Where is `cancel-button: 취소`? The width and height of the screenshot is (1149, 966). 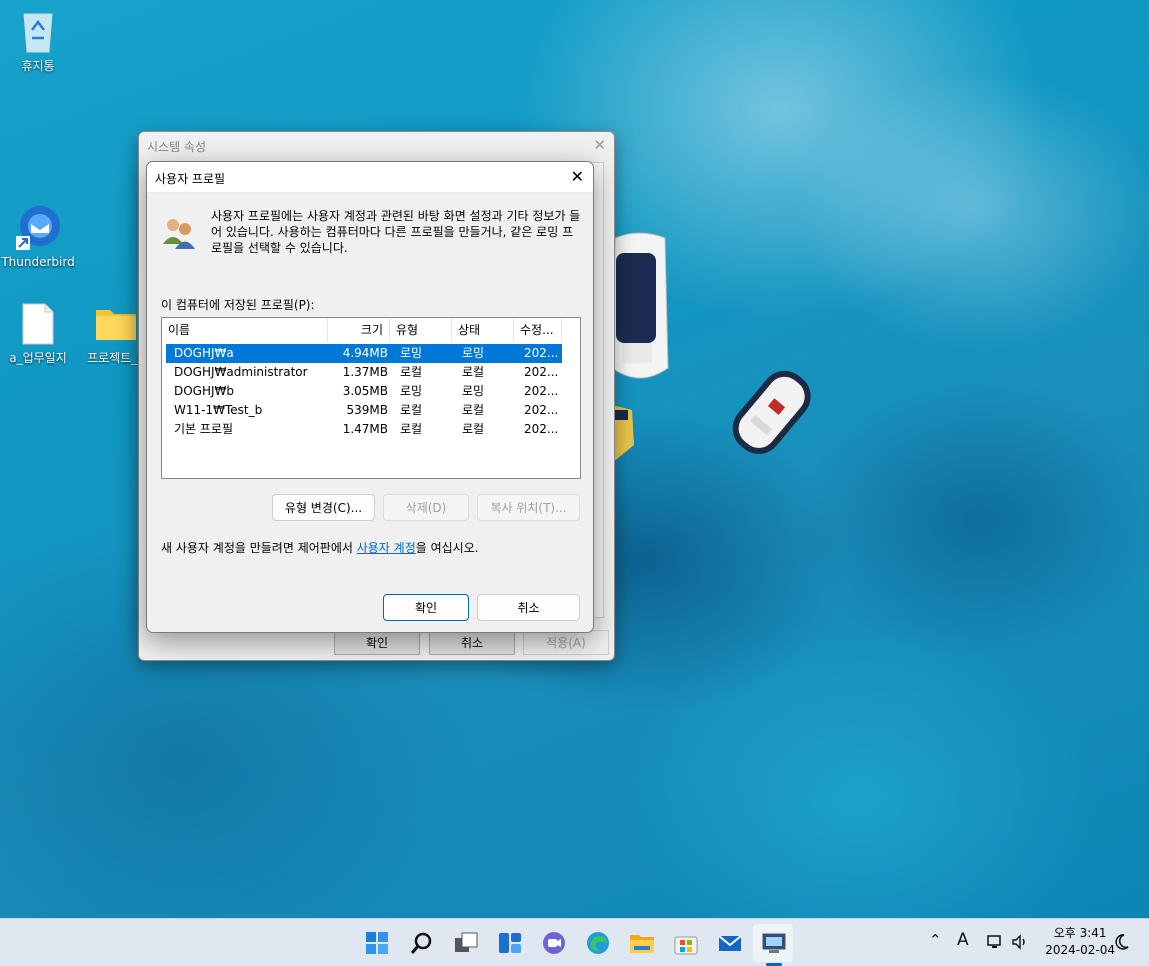
cancel-button: 취소 is located at coordinates (528, 607).